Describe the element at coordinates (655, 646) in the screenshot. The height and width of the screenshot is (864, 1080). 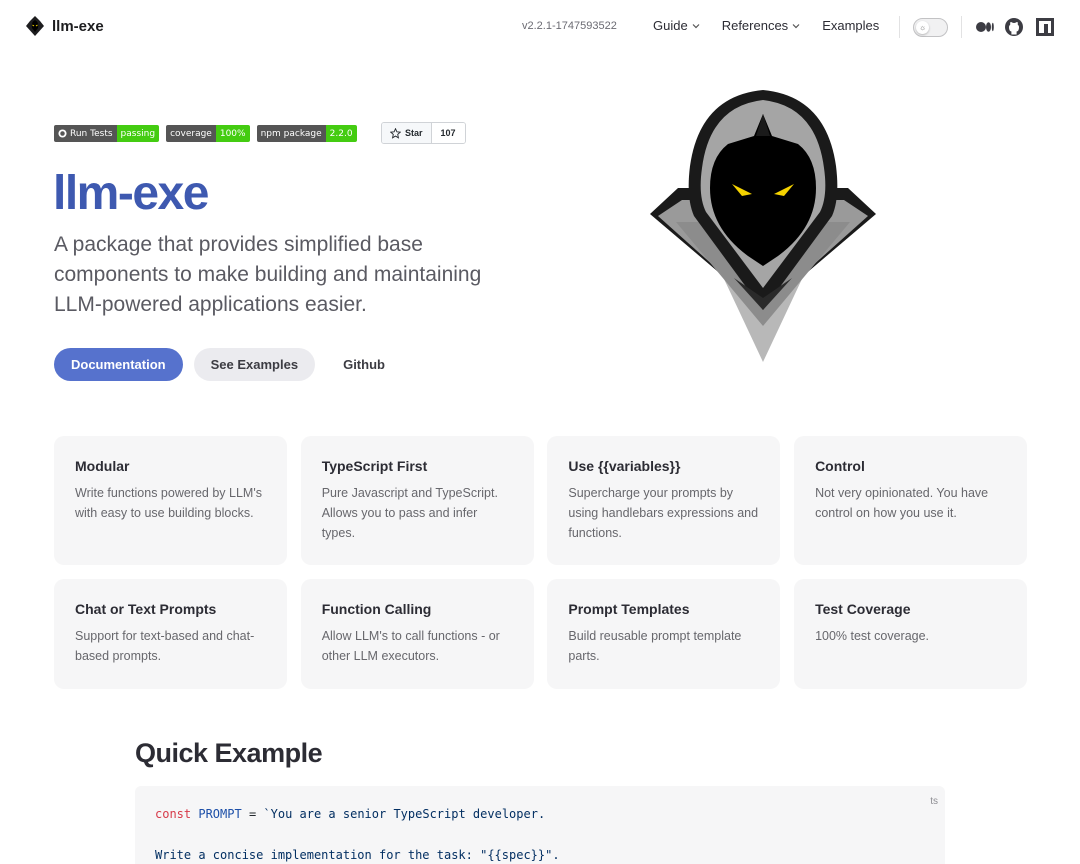
I see `feature-details: Build reusable prompt template parts.` at that location.